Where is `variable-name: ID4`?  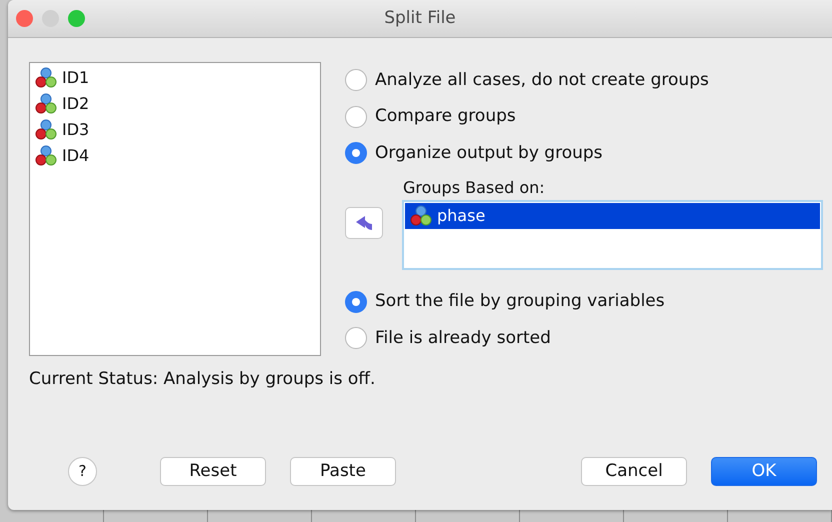 variable-name: ID4 is located at coordinates (76, 156).